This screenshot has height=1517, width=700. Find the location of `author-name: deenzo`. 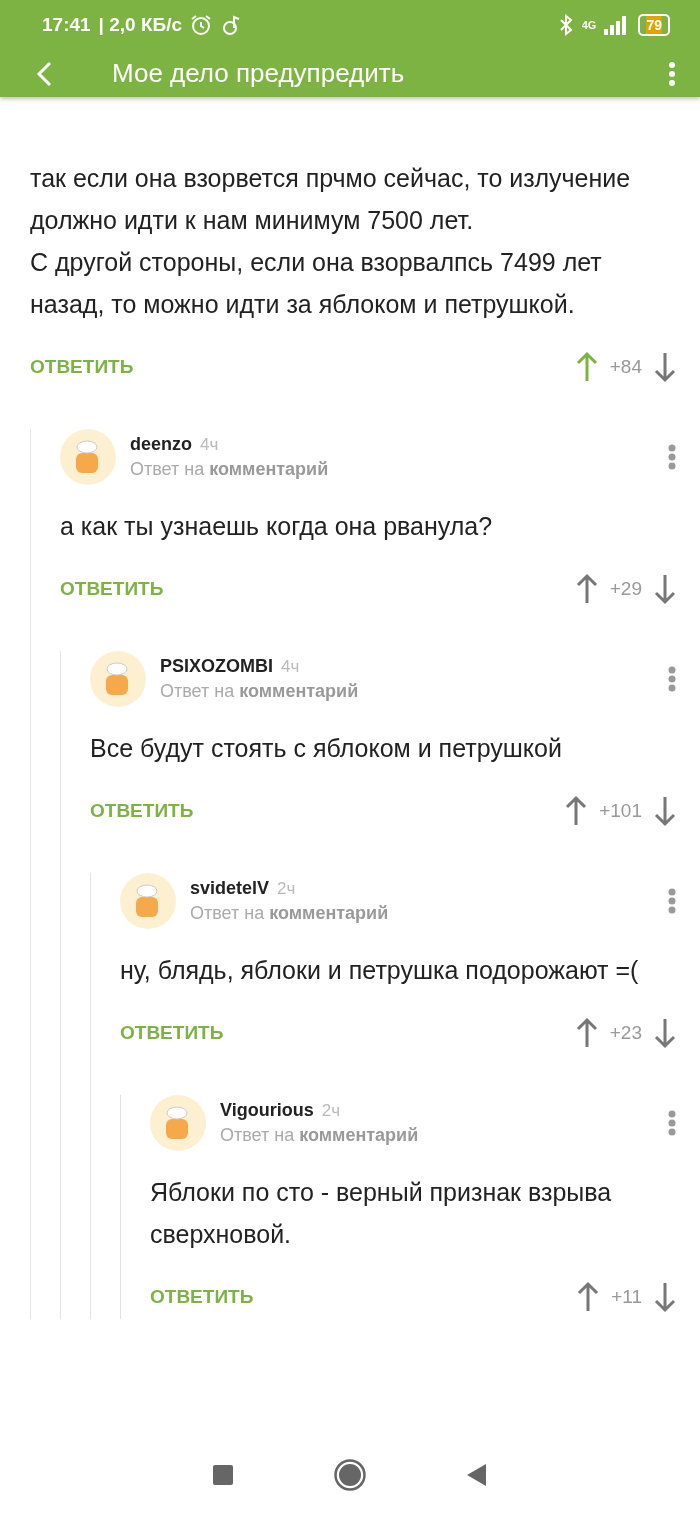

author-name: deenzo is located at coordinates (161, 444).